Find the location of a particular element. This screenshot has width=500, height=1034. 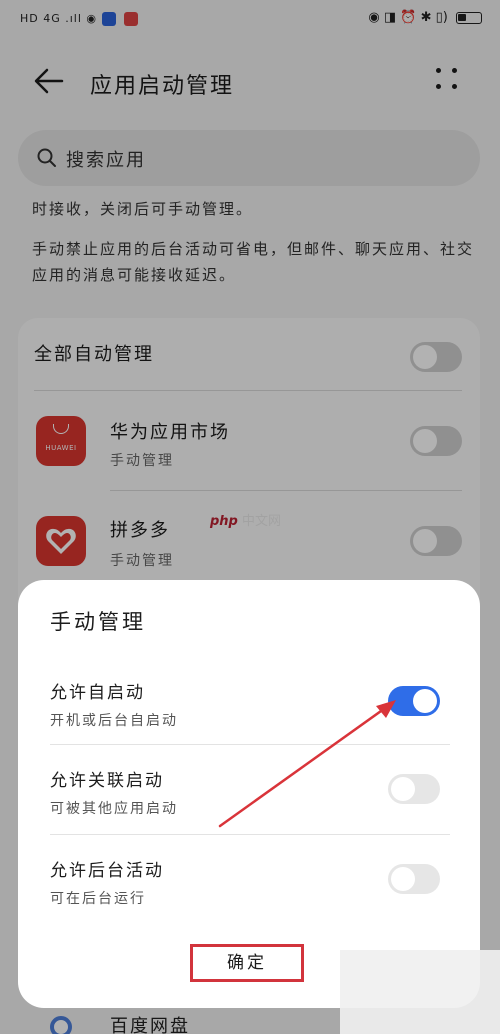

option-description: 开机或后台自启动 is located at coordinates (114, 721).